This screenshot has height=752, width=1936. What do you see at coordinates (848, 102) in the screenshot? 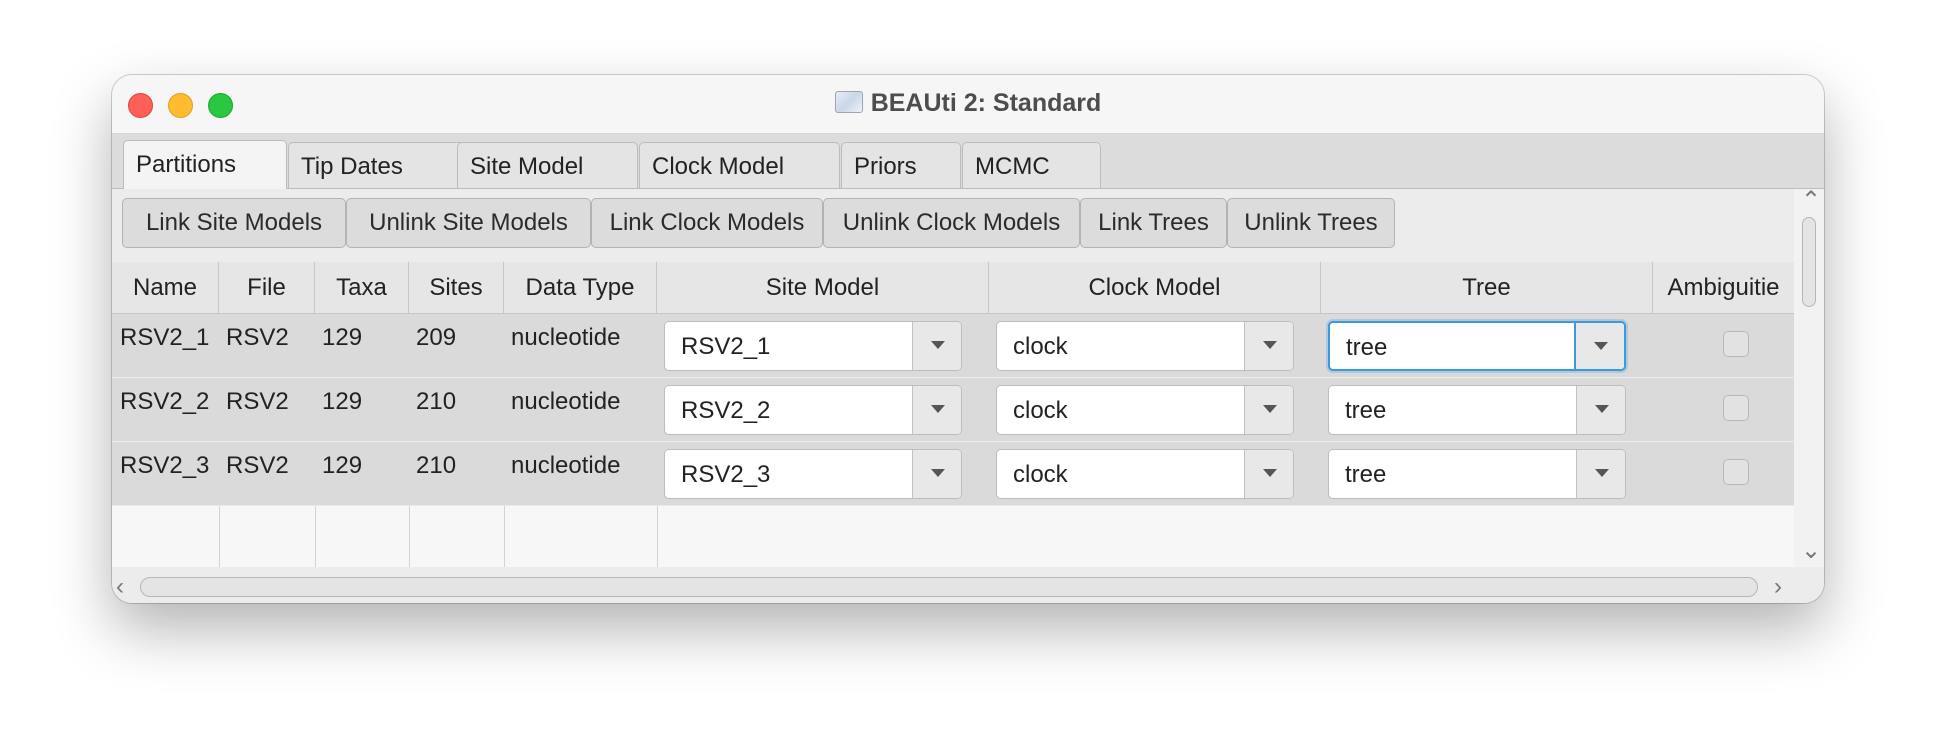
I see `beauti-app-icon` at bounding box center [848, 102].